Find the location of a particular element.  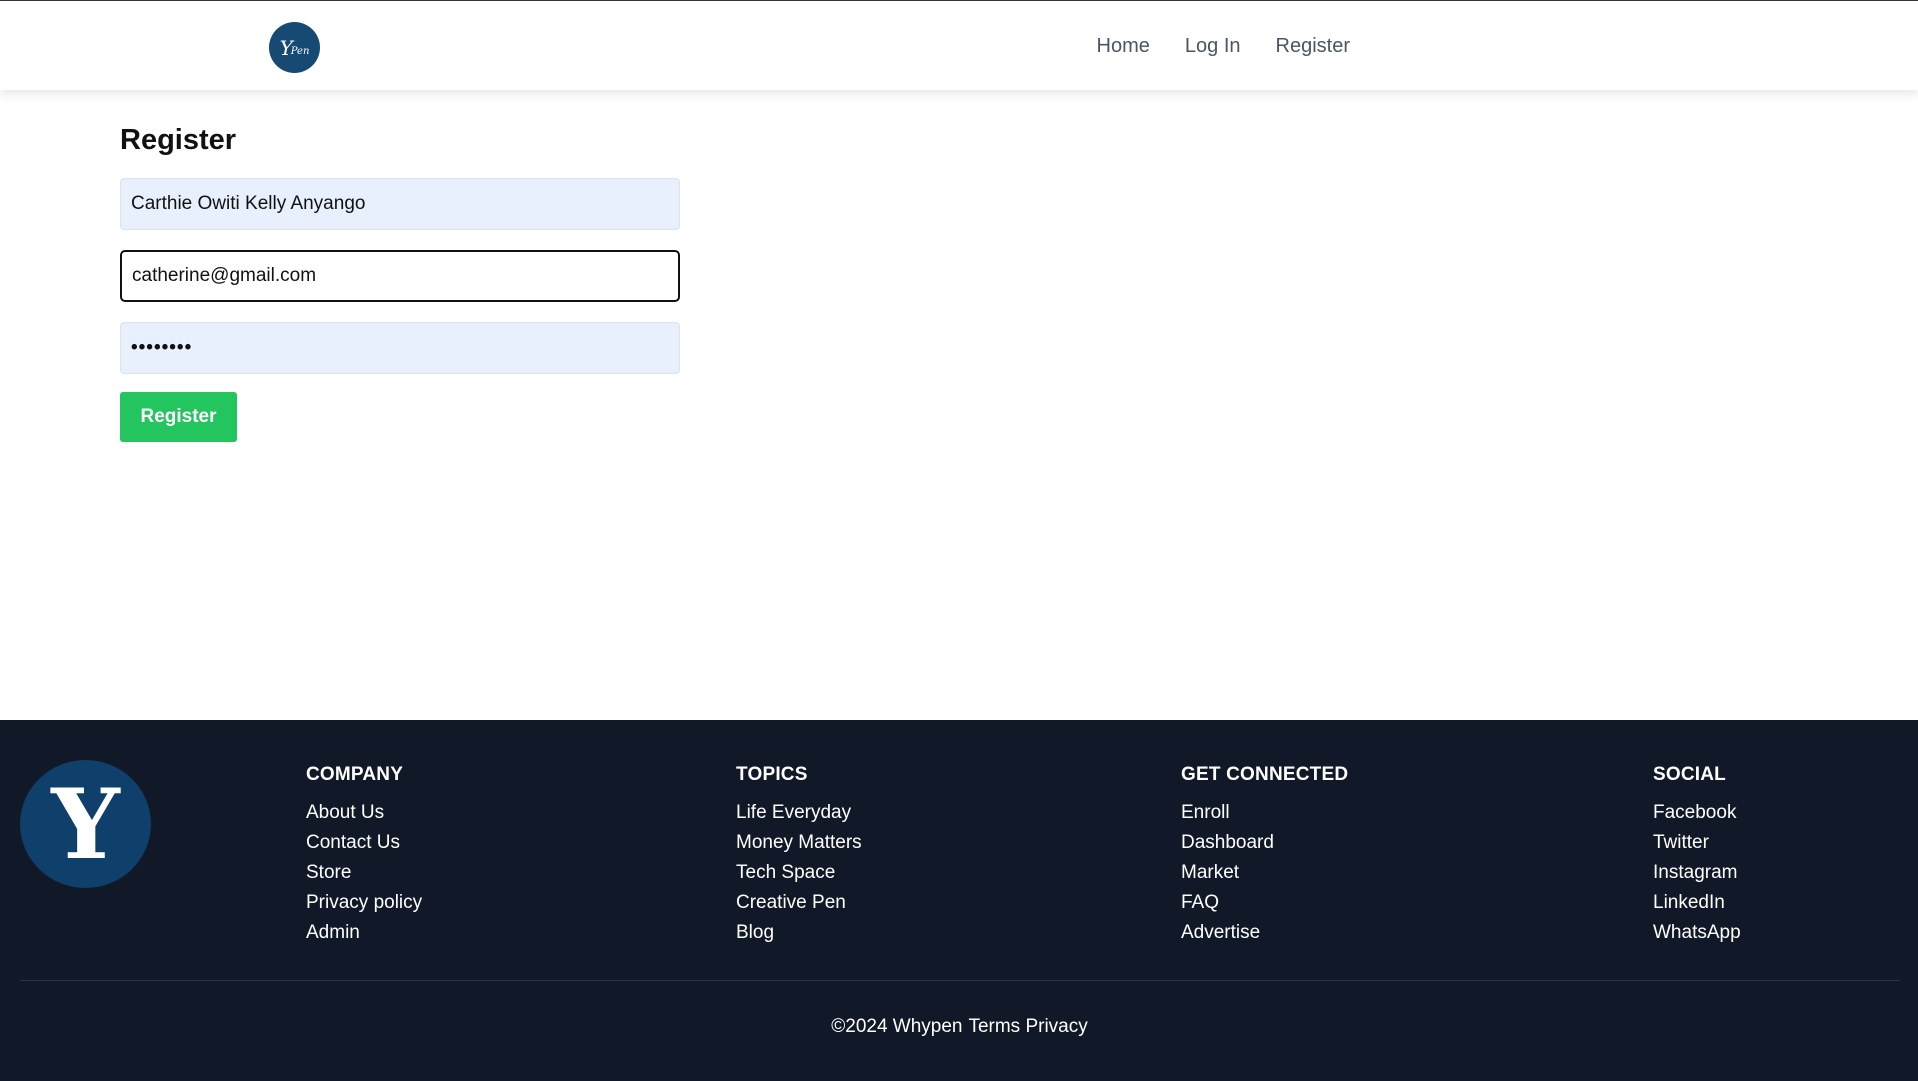

footer-link-life-everyday: Life Everyday is located at coordinates (793, 812).